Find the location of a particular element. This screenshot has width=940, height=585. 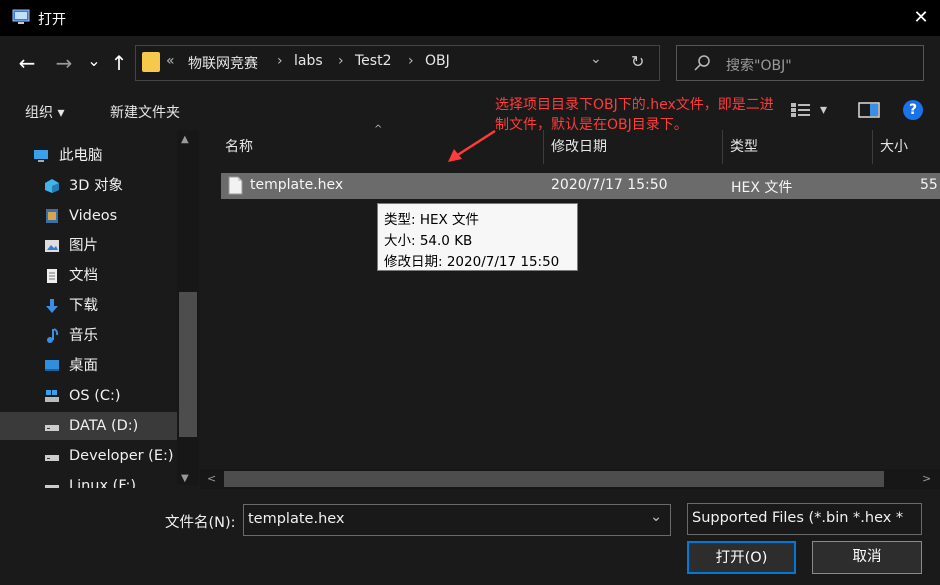

search-input: 搜索"OBJ" is located at coordinates (759, 65).